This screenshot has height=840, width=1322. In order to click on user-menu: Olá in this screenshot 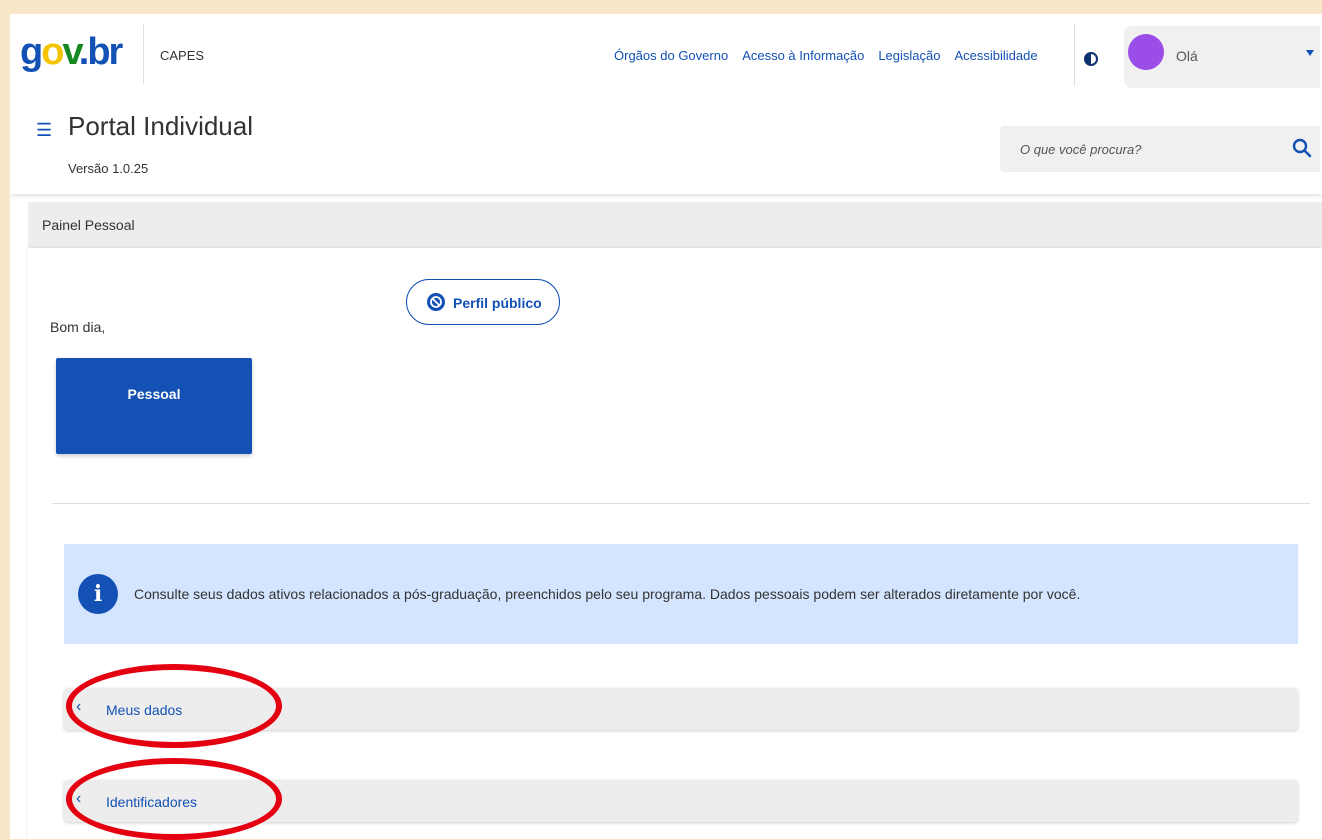, I will do `click(1222, 57)`.